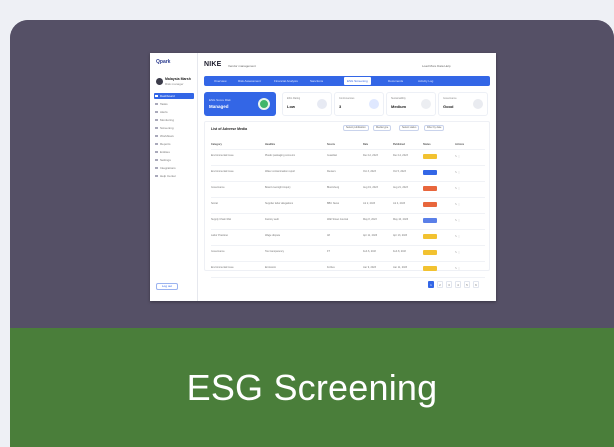 The height and width of the screenshot is (447, 614). What do you see at coordinates (219, 106) in the screenshot?
I see `kpi-hero-value: Managed` at bounding box center [219, 106].